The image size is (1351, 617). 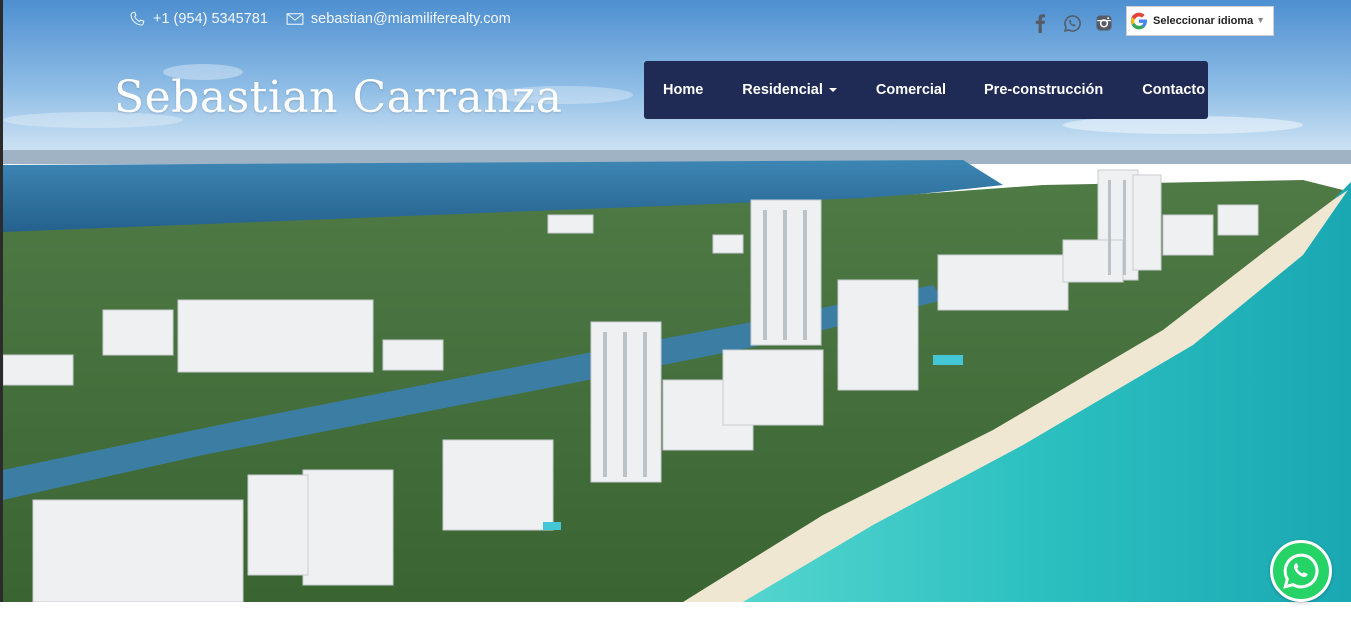 I want to click on nav-item-residencial: Residencial, so click(x=789, y=90).